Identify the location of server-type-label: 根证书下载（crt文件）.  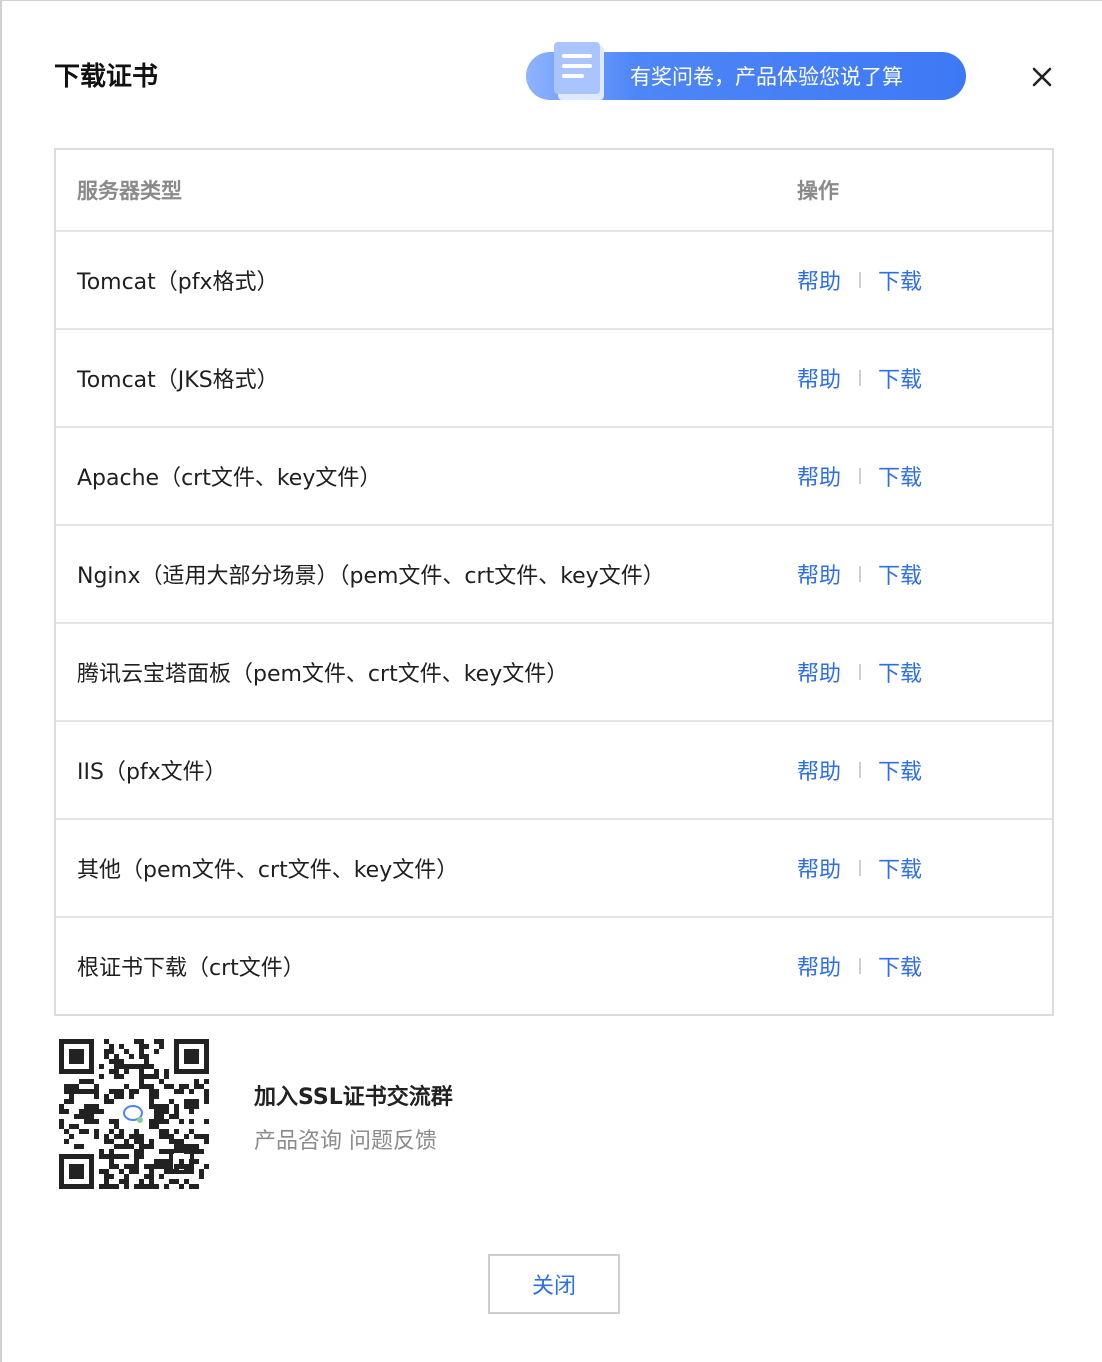
(191, 968).